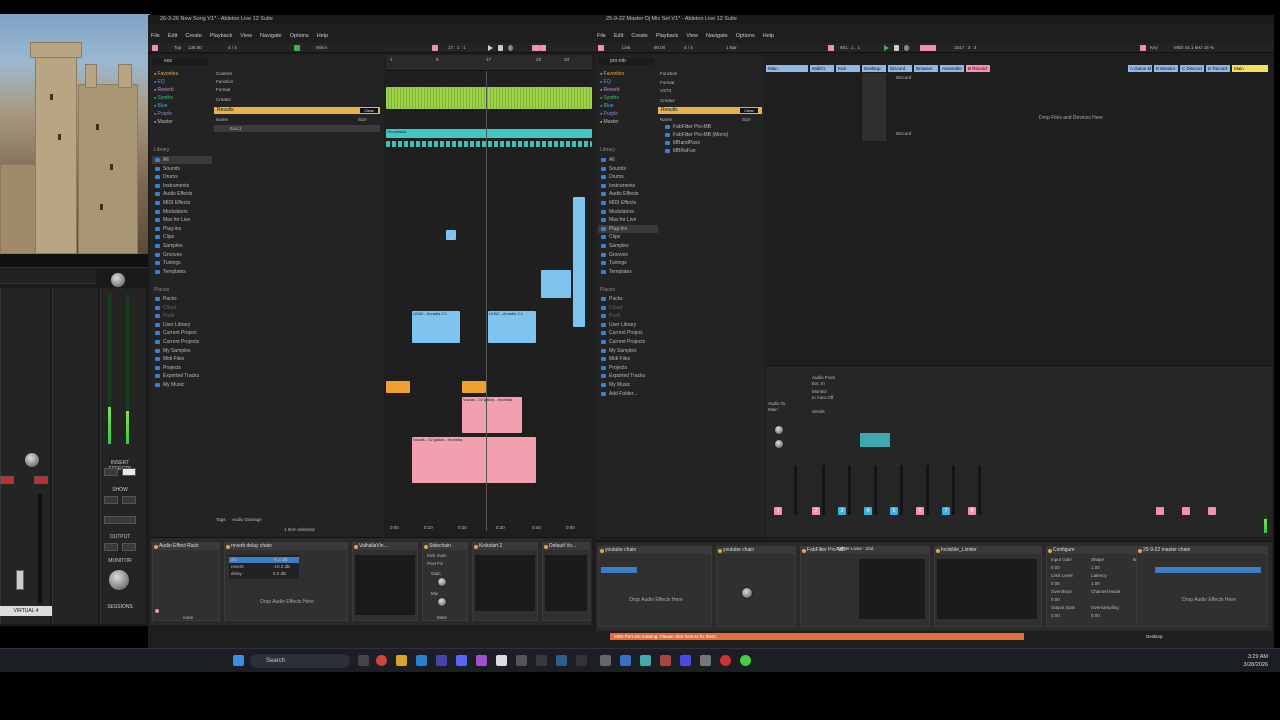 This screenshot has width=1280, height=720. What do you see at coordinates (622, 316) in the screenshot?
I see `place-push-right: Push` at bounding box center [622, 316].